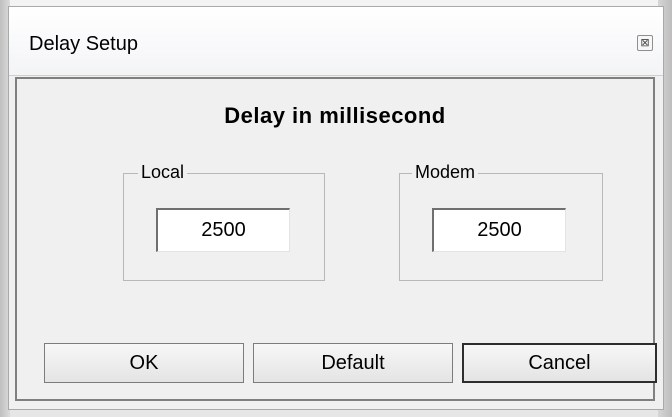 This screenshot has height=417, width=672. What do you see at coordinates (559, 363) in the screenshot?
I see `cancel-button: Cancel` at bounding box center [559, 363].